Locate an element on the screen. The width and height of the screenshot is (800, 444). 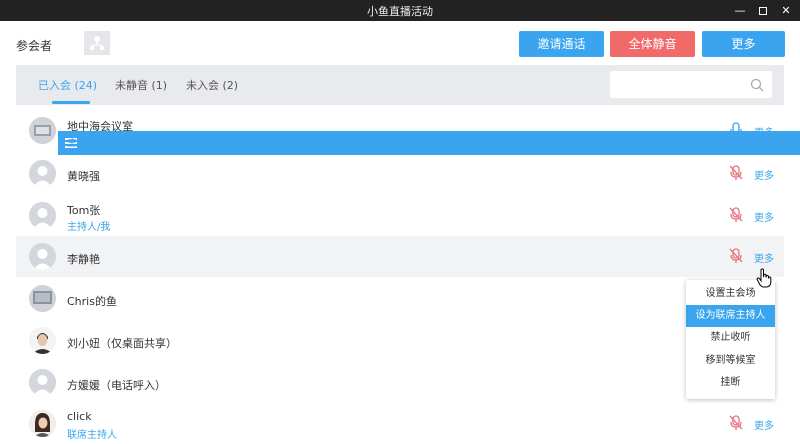
mic-icon is located at coordinates (736, 130).